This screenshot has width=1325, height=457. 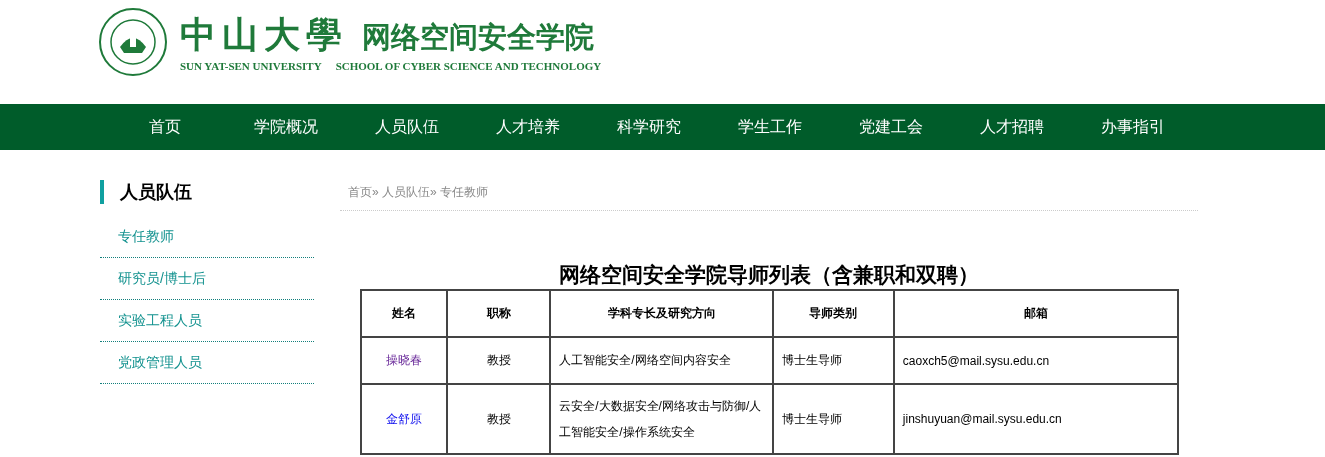 What do you see at coordinates (207, 192) in the screenshot?
I see `sidebar-title: 人员队伍` at bounding box center [207, 192].